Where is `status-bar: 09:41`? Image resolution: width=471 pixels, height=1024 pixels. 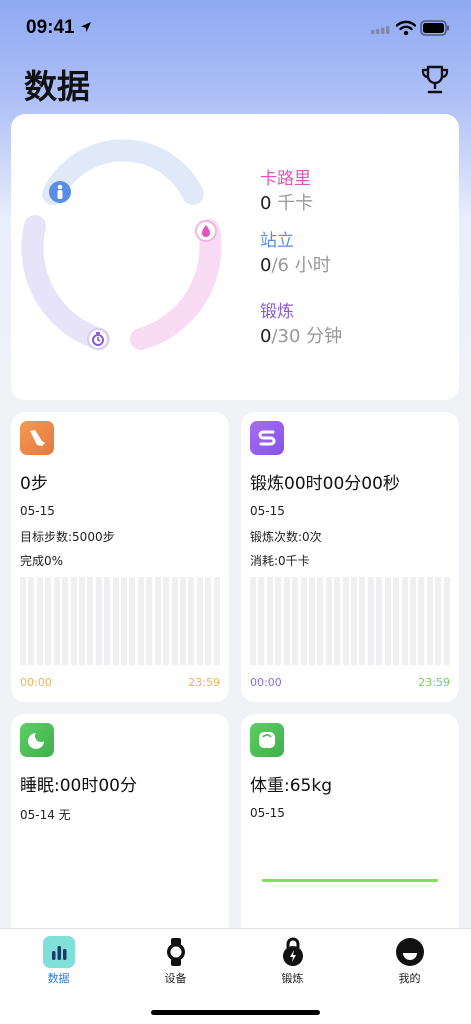 status-bar: 09:41 is located at coordinates (235, 28).